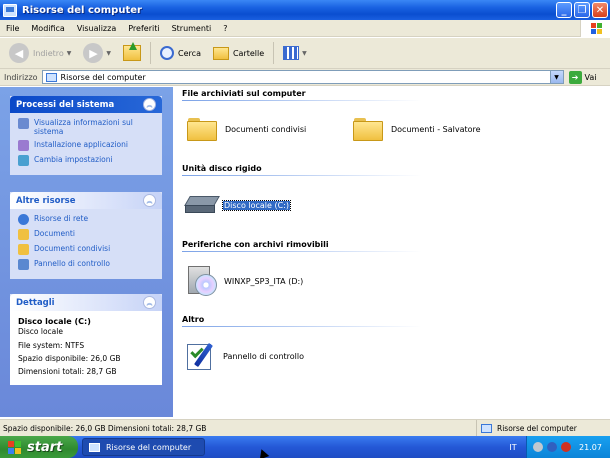 The height and width of the screenshot is (458, 610). What do you see at coordinates (86, 127) in the screenshot?
I see `task-view-system-info: Visualizza informazioni sul sistema` at bounding box center [86, 127].